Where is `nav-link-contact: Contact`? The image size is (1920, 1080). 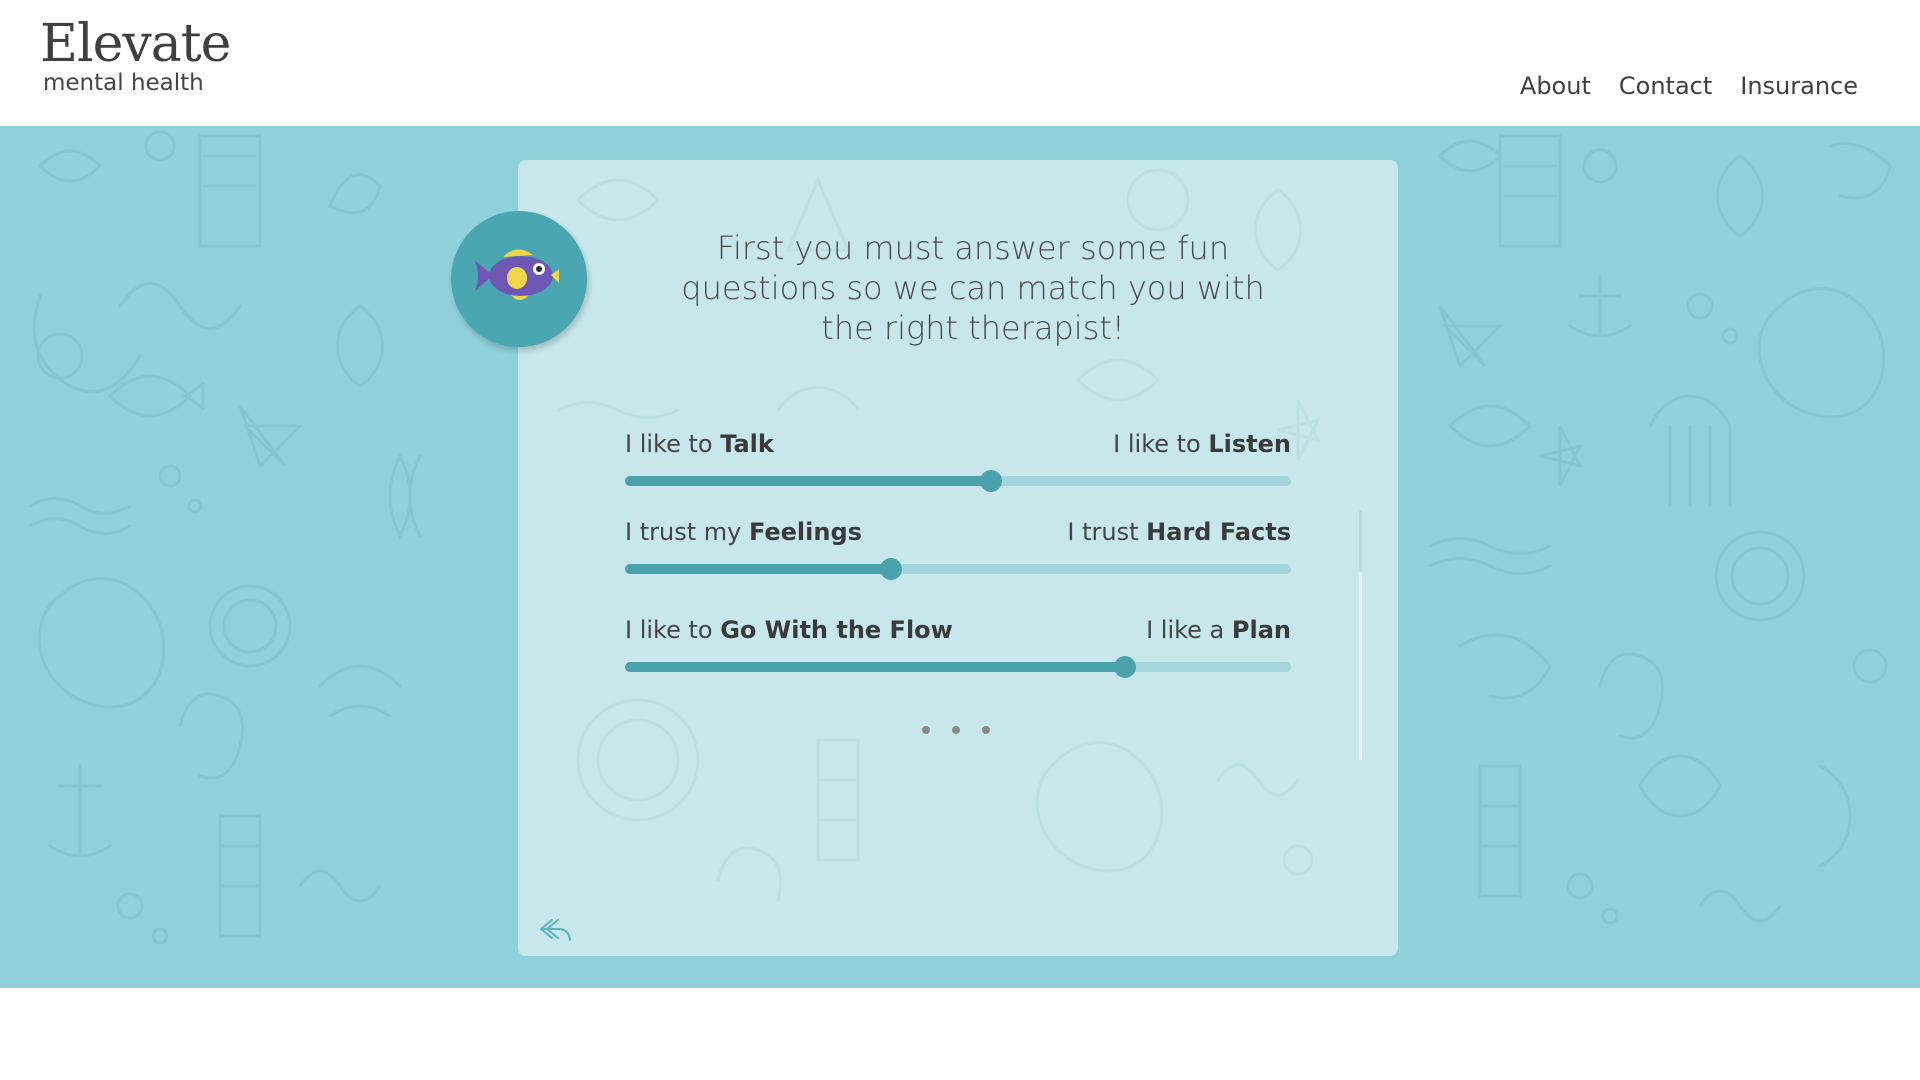
nav-link-contact: Contact is located at coordinates (1665, 86).